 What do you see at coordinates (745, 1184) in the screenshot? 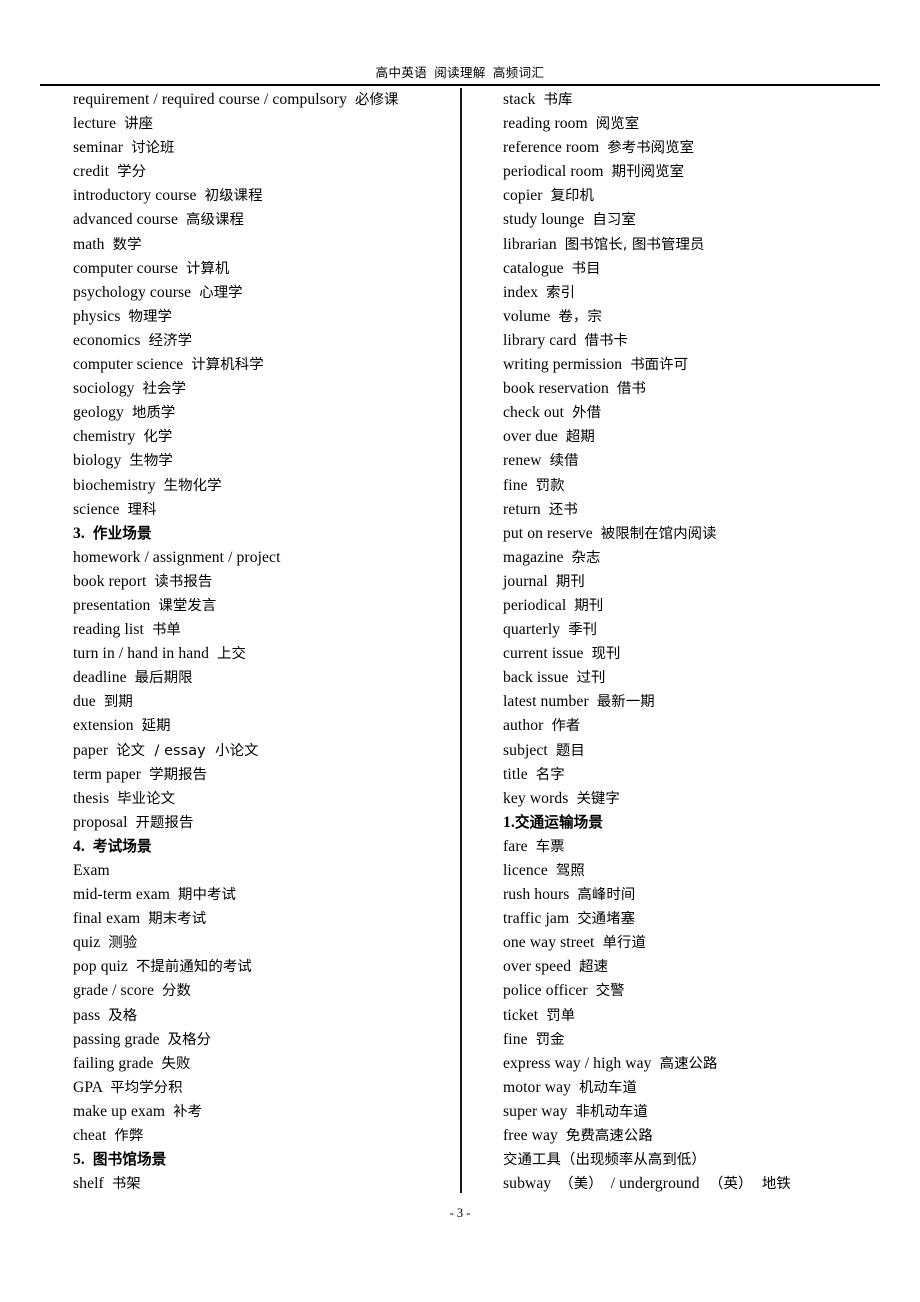
I see `entry-gloss-cn-alt: （英） 地铁` at bounding box center [745, 1184].